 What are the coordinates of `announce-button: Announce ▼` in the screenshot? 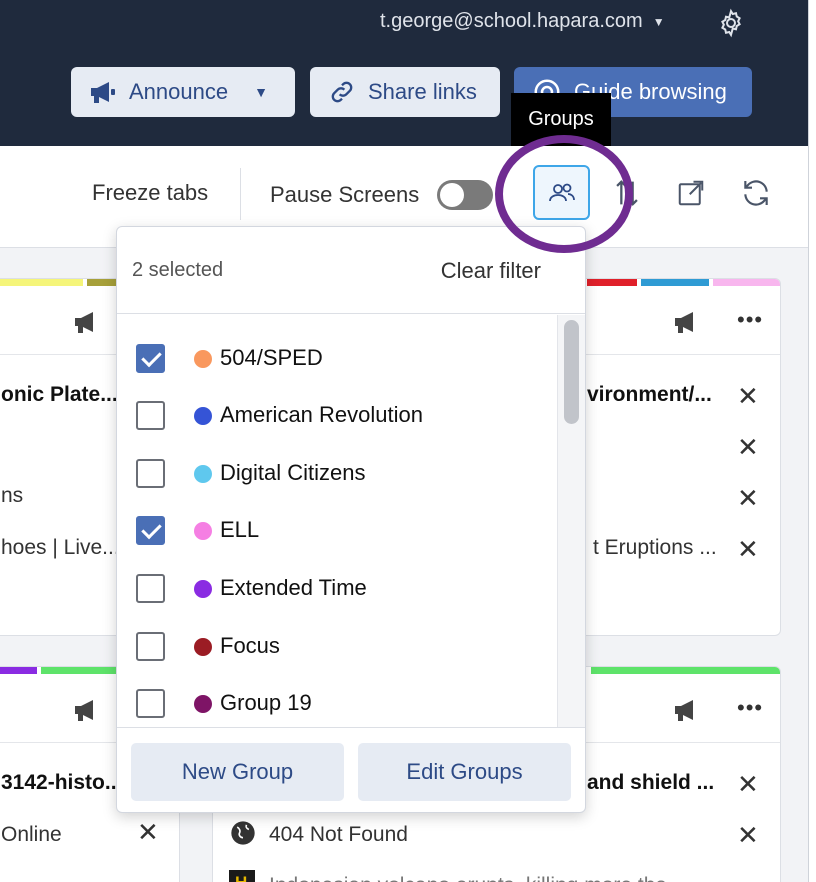 It's located at (183, 92).